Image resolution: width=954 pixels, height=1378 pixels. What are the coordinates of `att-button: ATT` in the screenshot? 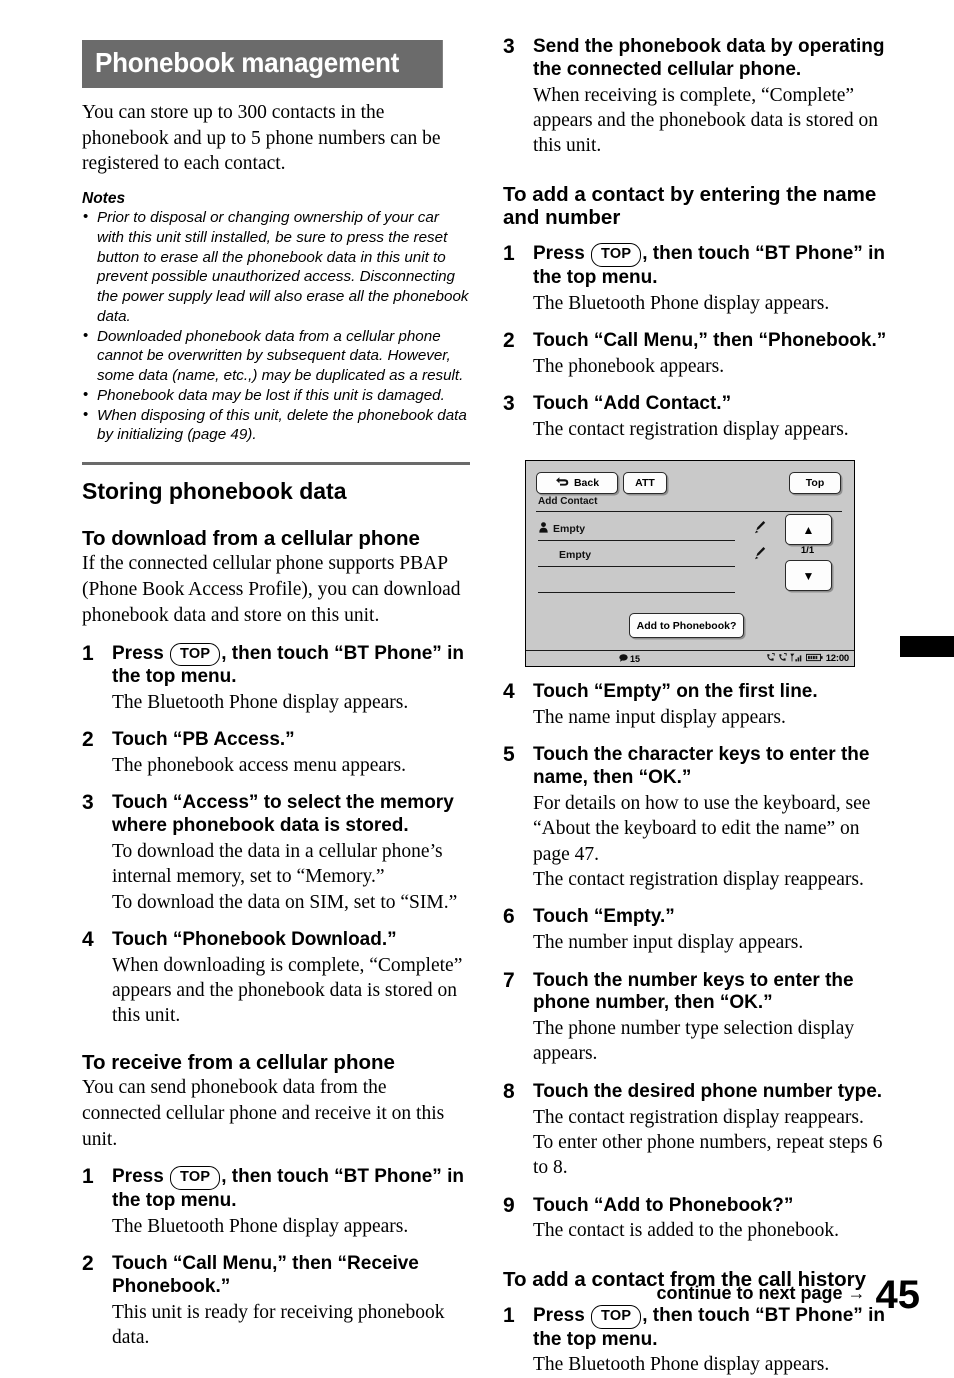 It's located at (645, 483).